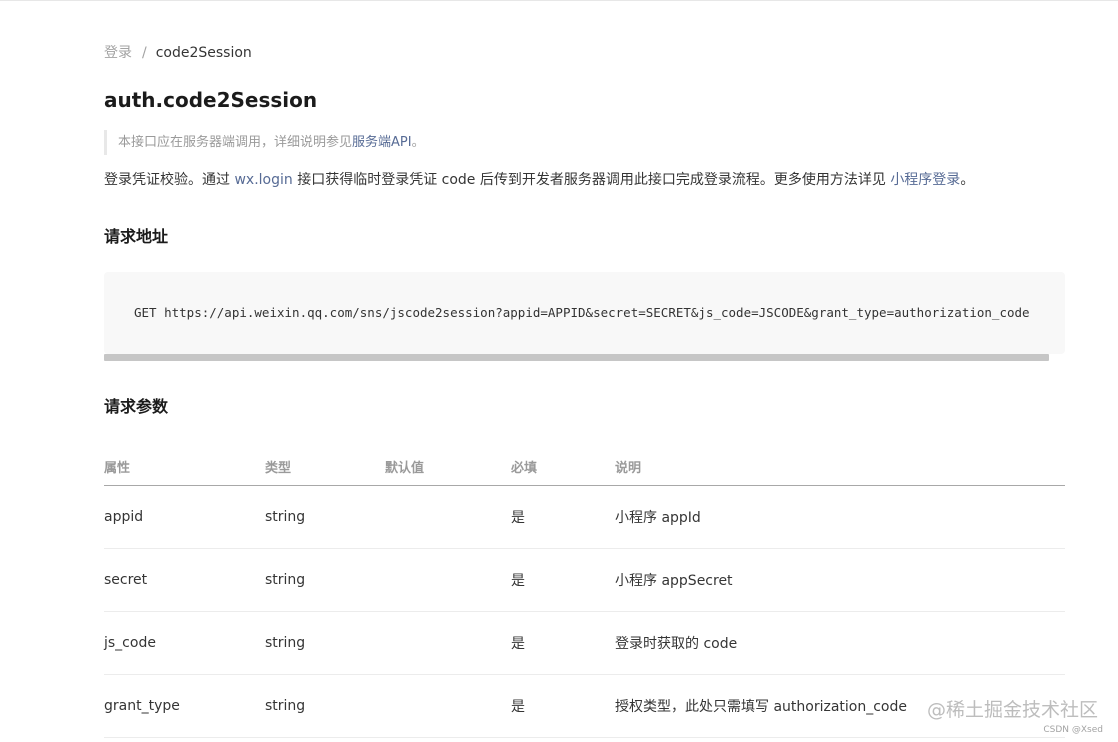 Image resolution: width=1118 pixels, height=742 pixels. Describe the element at coordinates (211, 100) in the screenshot. I see `page-title: auth.code2Session` at that location.